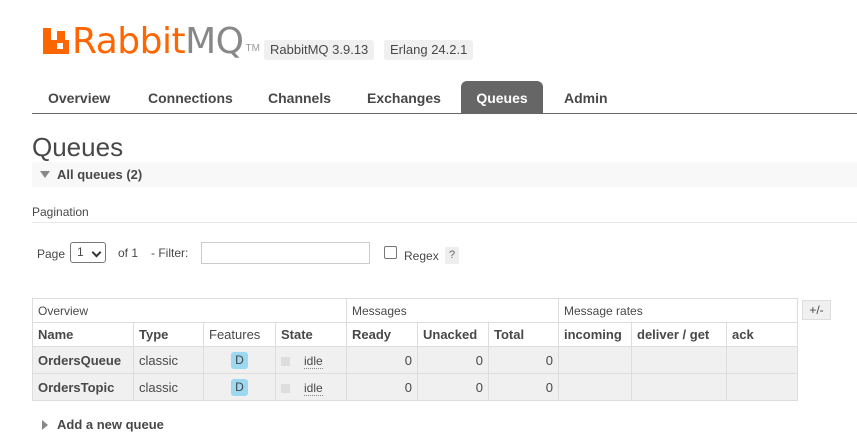 This screenshot has height=436, width=857. I want to click on columns-toggle-button: +/-, so click(816, 310).